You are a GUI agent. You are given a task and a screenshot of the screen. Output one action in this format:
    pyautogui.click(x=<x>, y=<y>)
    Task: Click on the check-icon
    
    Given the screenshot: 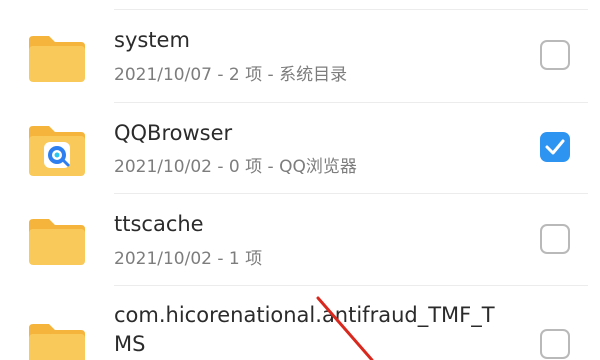 What is the action you would take?
    pyautogui.click(x=555, y=147)
    